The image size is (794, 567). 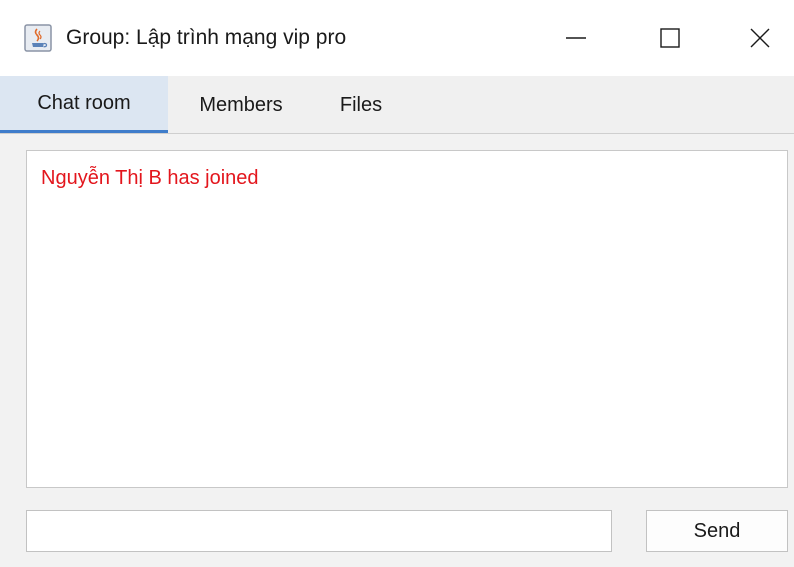 I want to click on tab-bar: Chat room Members Files, so click(x=397, y=105).